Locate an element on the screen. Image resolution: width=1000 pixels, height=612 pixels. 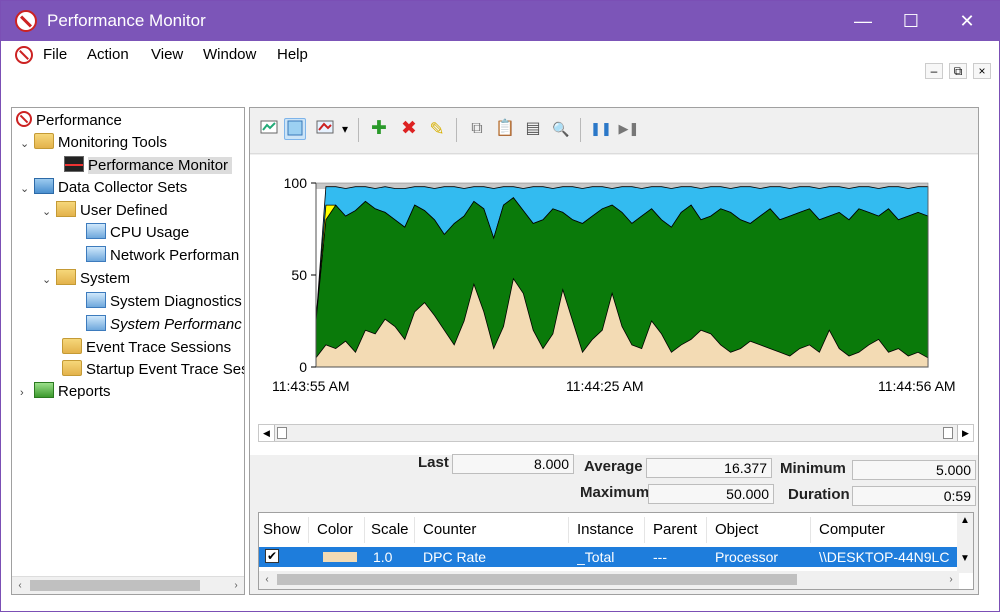
tree-label: Network Performan is located at coordinates (175, 255).